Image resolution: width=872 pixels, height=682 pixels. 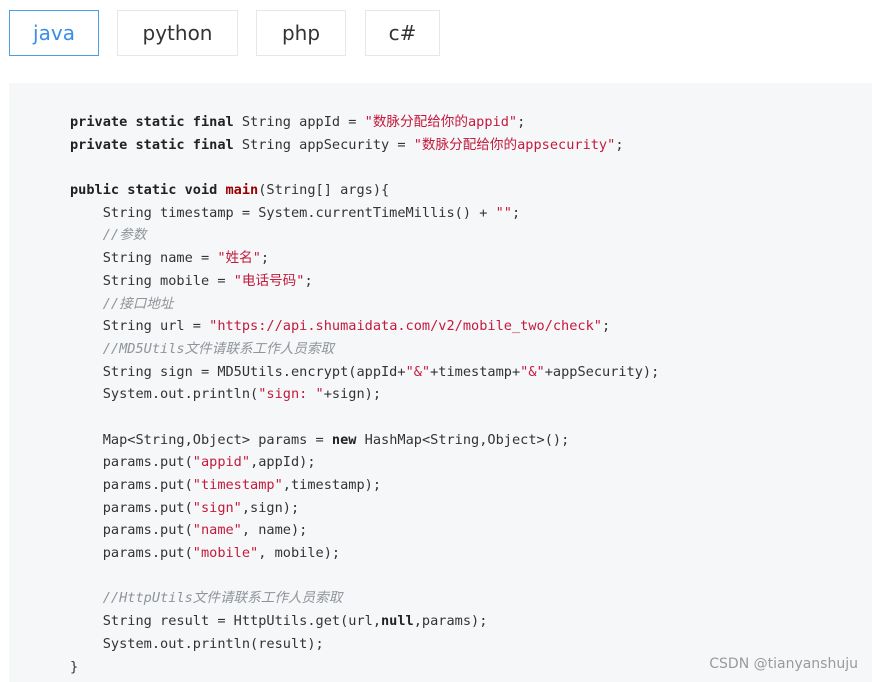 I want to click on code-line: String mobile = "电话号码";, so click(x=364, y=281).